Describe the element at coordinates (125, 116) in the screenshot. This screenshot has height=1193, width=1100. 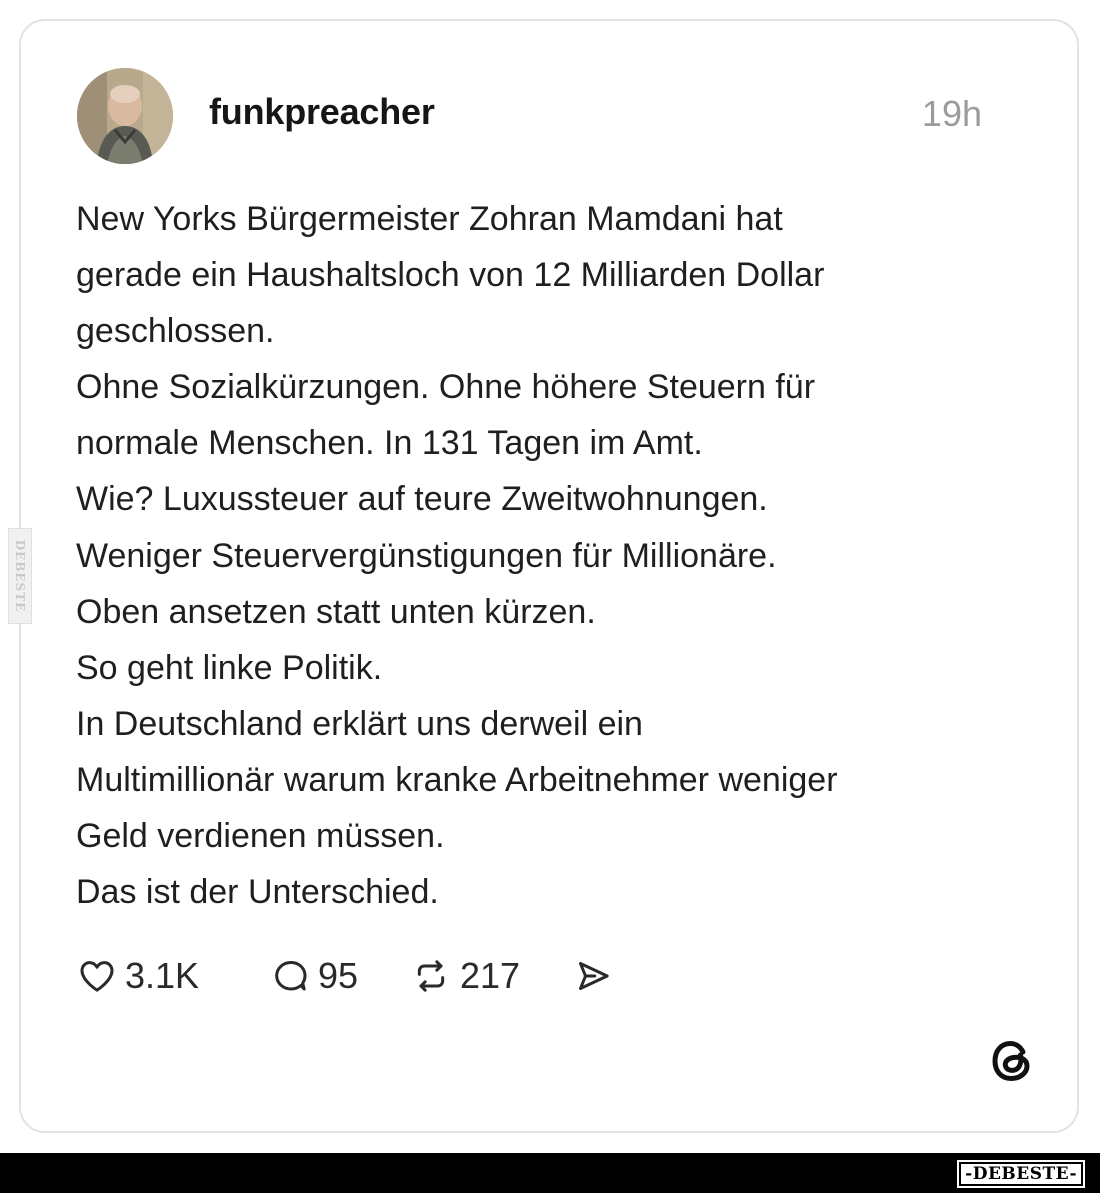
I see `avatar` at that location.